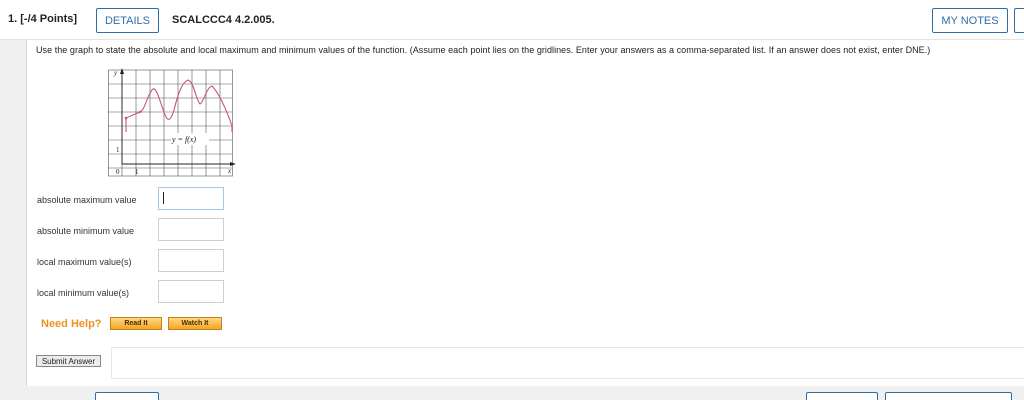  What do you see at coordinates (191, 260) in the screenshot?
I see `local-max-input` at bounding box center [191, 260].